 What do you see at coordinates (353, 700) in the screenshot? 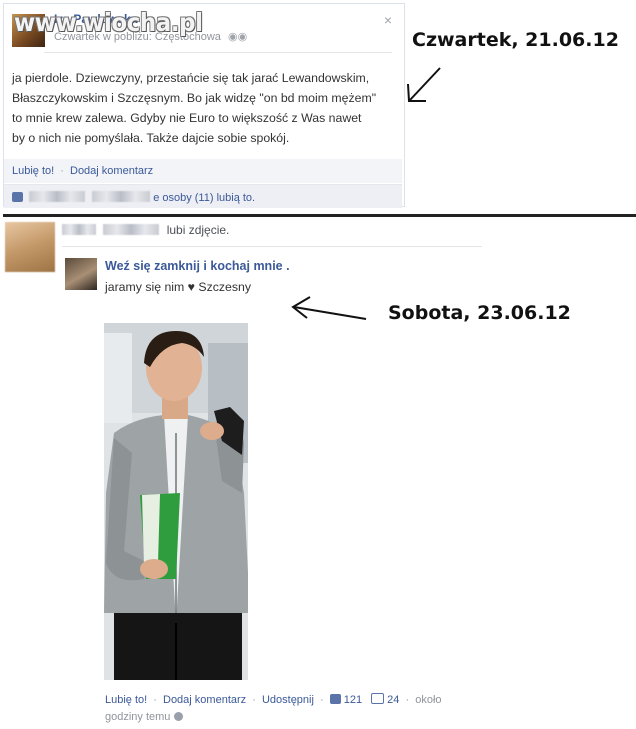
I see `likes-count: 121` at bounding box center [353, 700].